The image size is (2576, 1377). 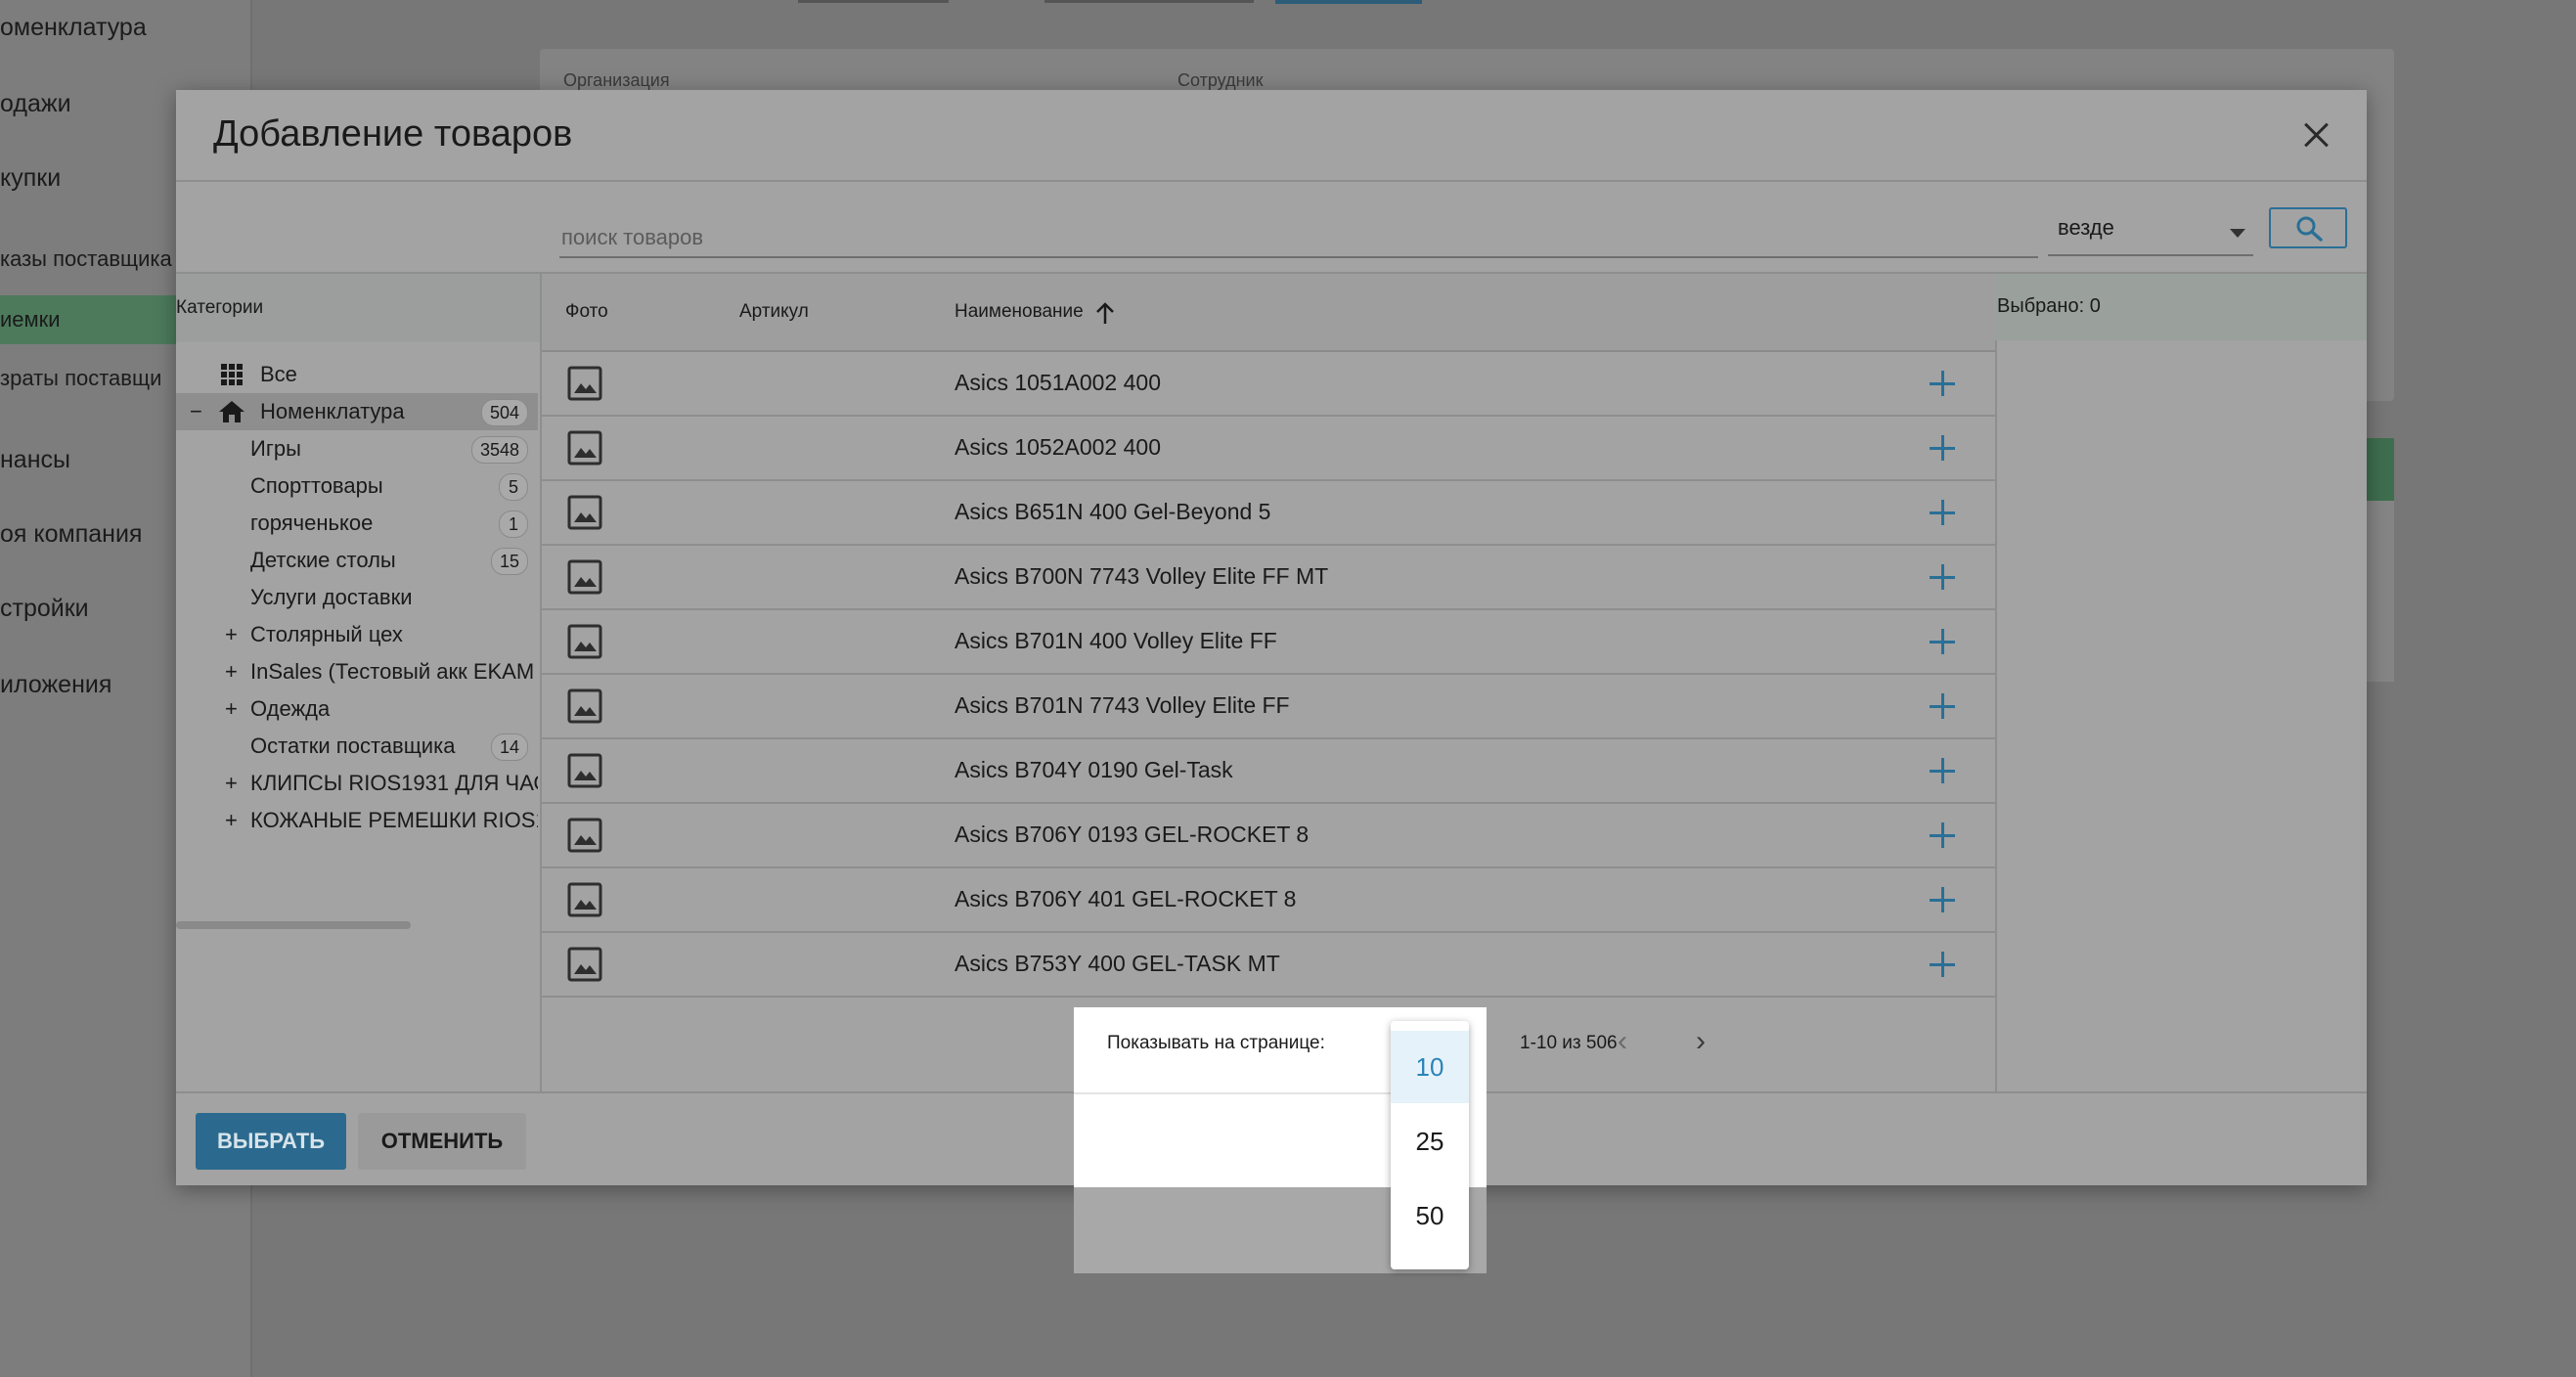 I want to click on column-name: Наименование, so click(x=1019, y=312).